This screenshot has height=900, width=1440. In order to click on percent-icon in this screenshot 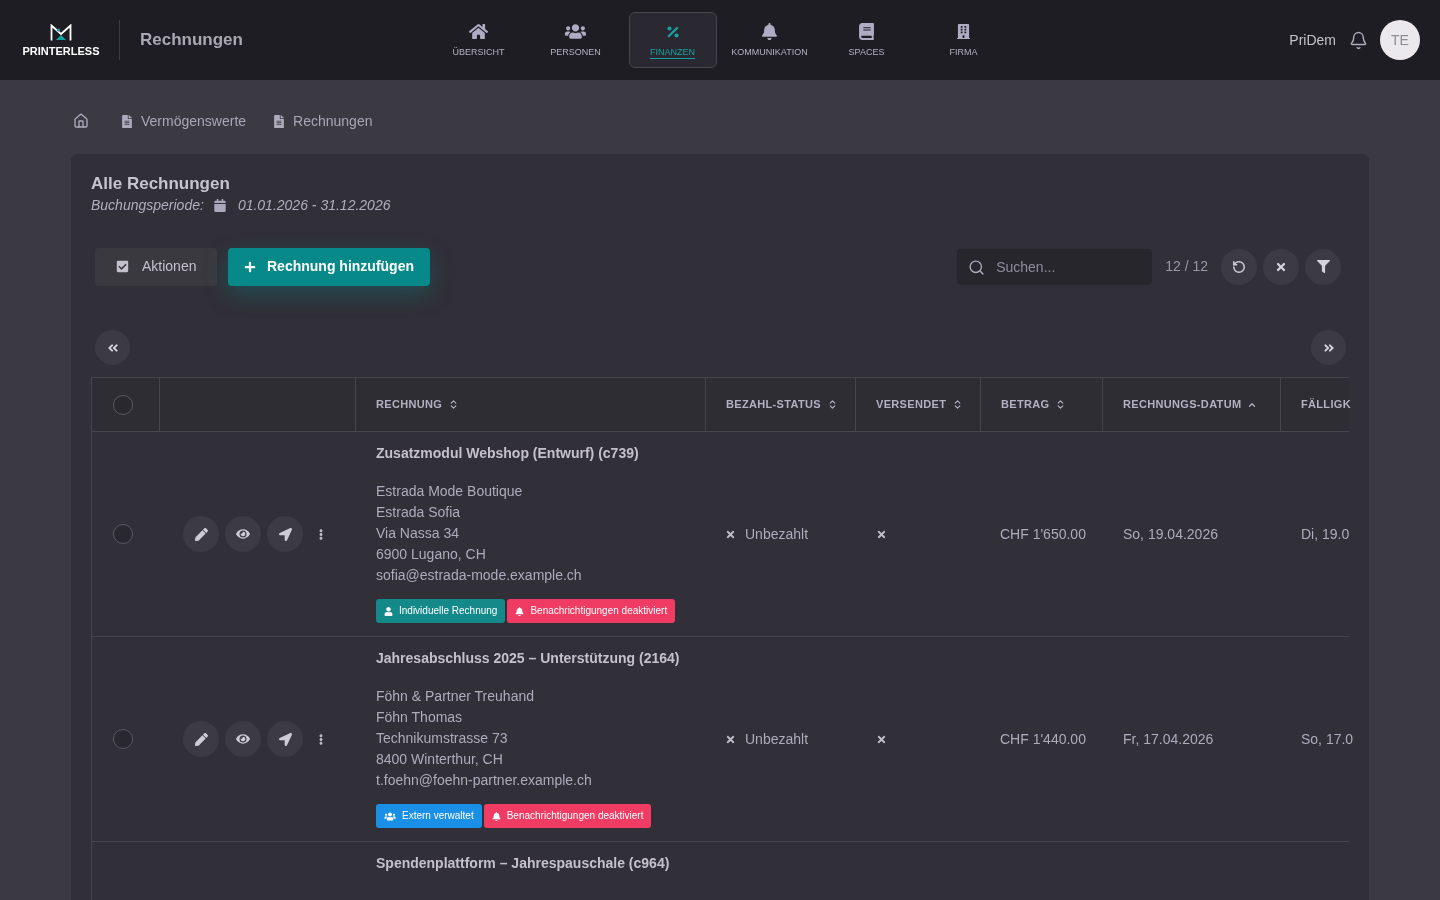, I will do `click(672, 31)`.